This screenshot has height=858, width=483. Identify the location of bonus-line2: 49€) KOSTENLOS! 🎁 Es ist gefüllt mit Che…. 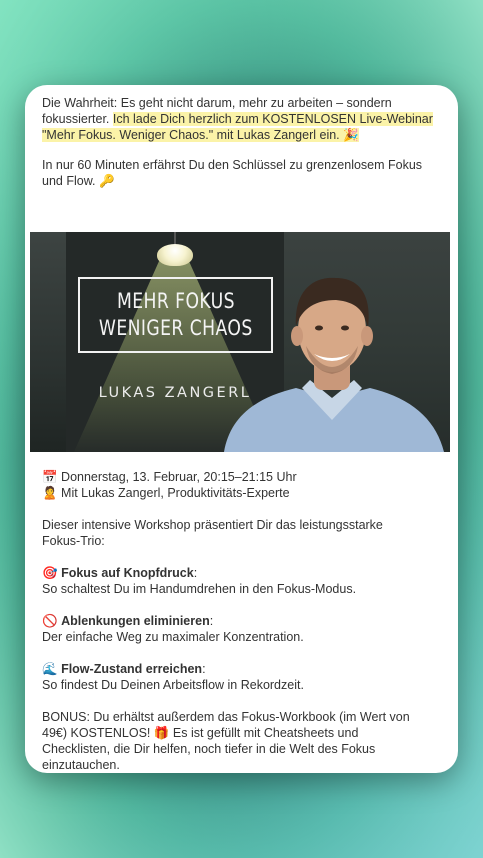
(200, 733).